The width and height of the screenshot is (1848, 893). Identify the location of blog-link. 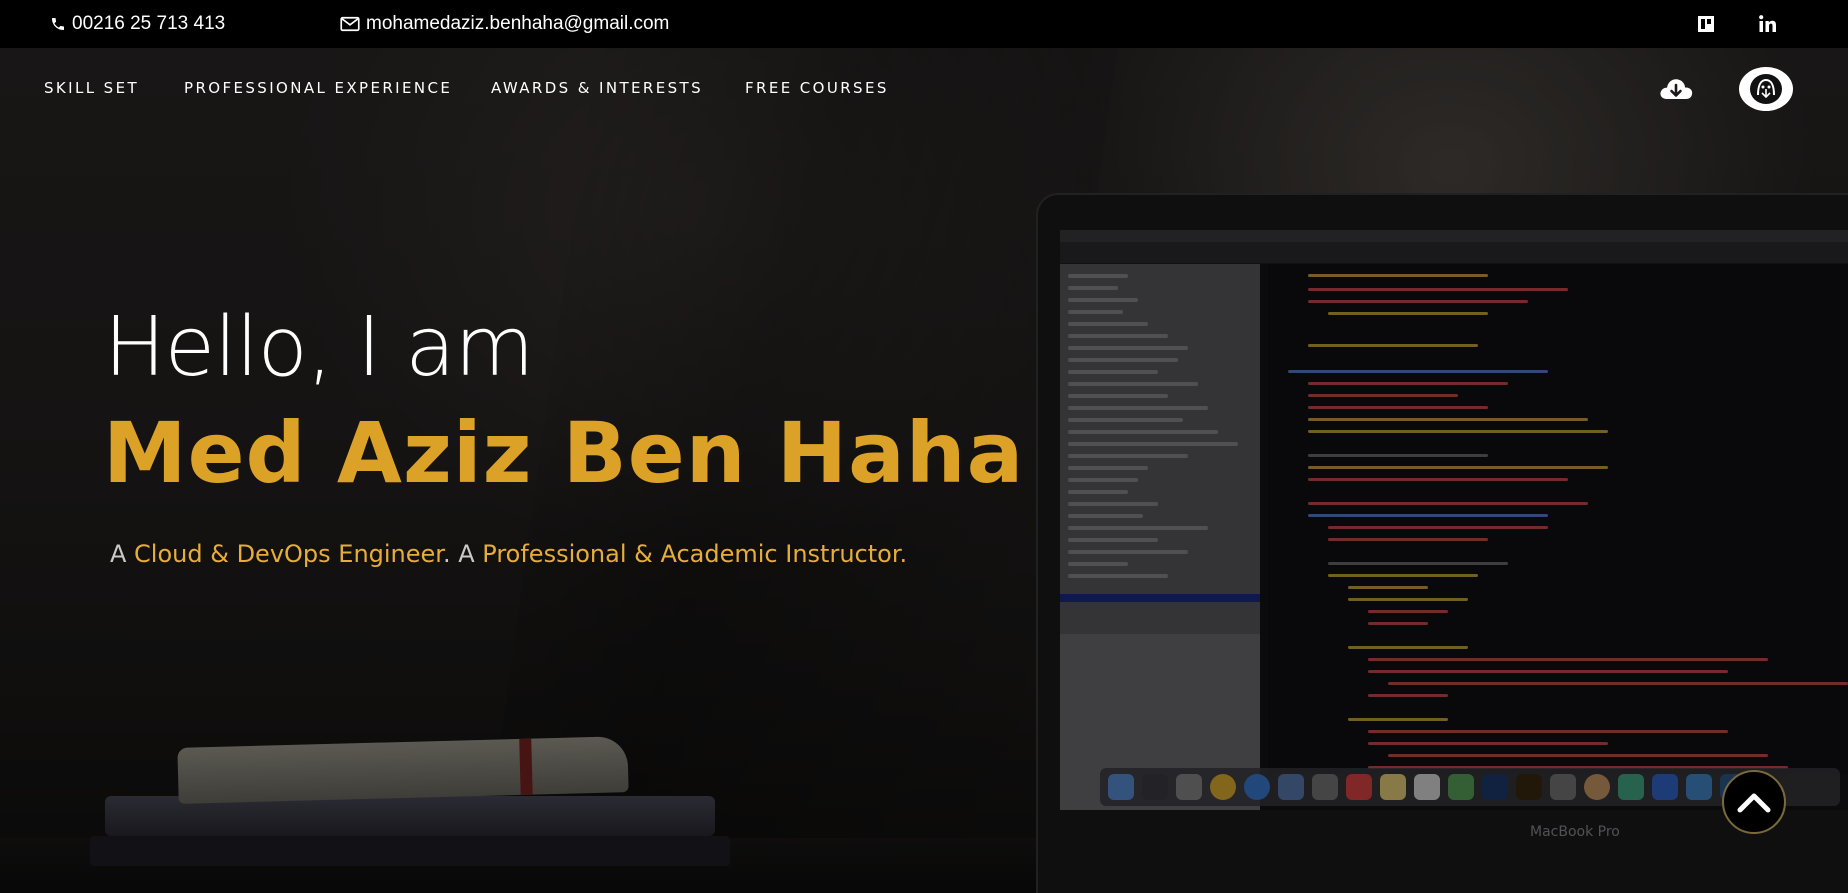
(1706, 24).